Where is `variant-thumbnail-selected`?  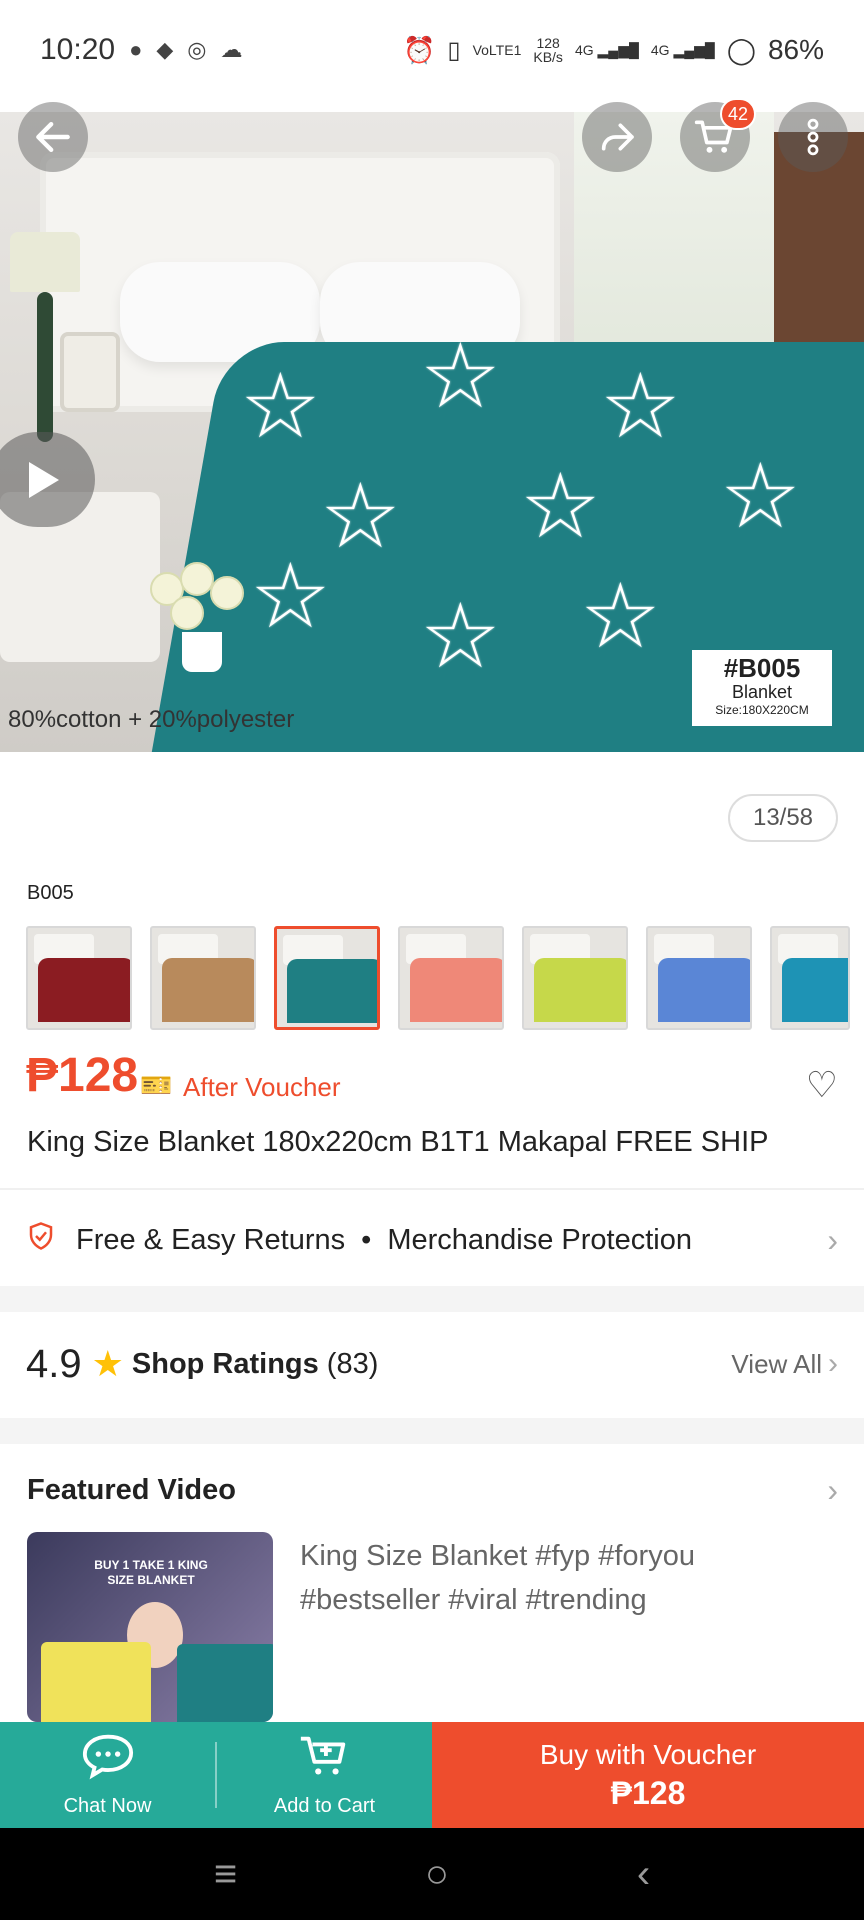 variant-thumbnail-selected is located at coordinates (327, 978).